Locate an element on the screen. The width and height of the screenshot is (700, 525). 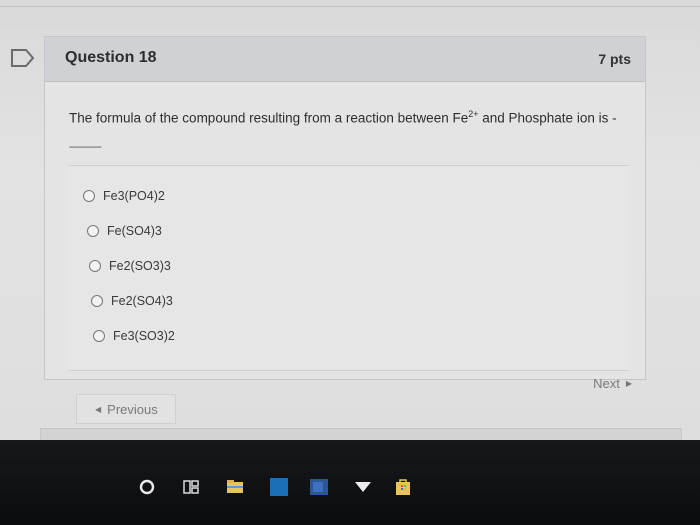
answer-option: Fe(SO4)3 is located at coordinates (124, 231).